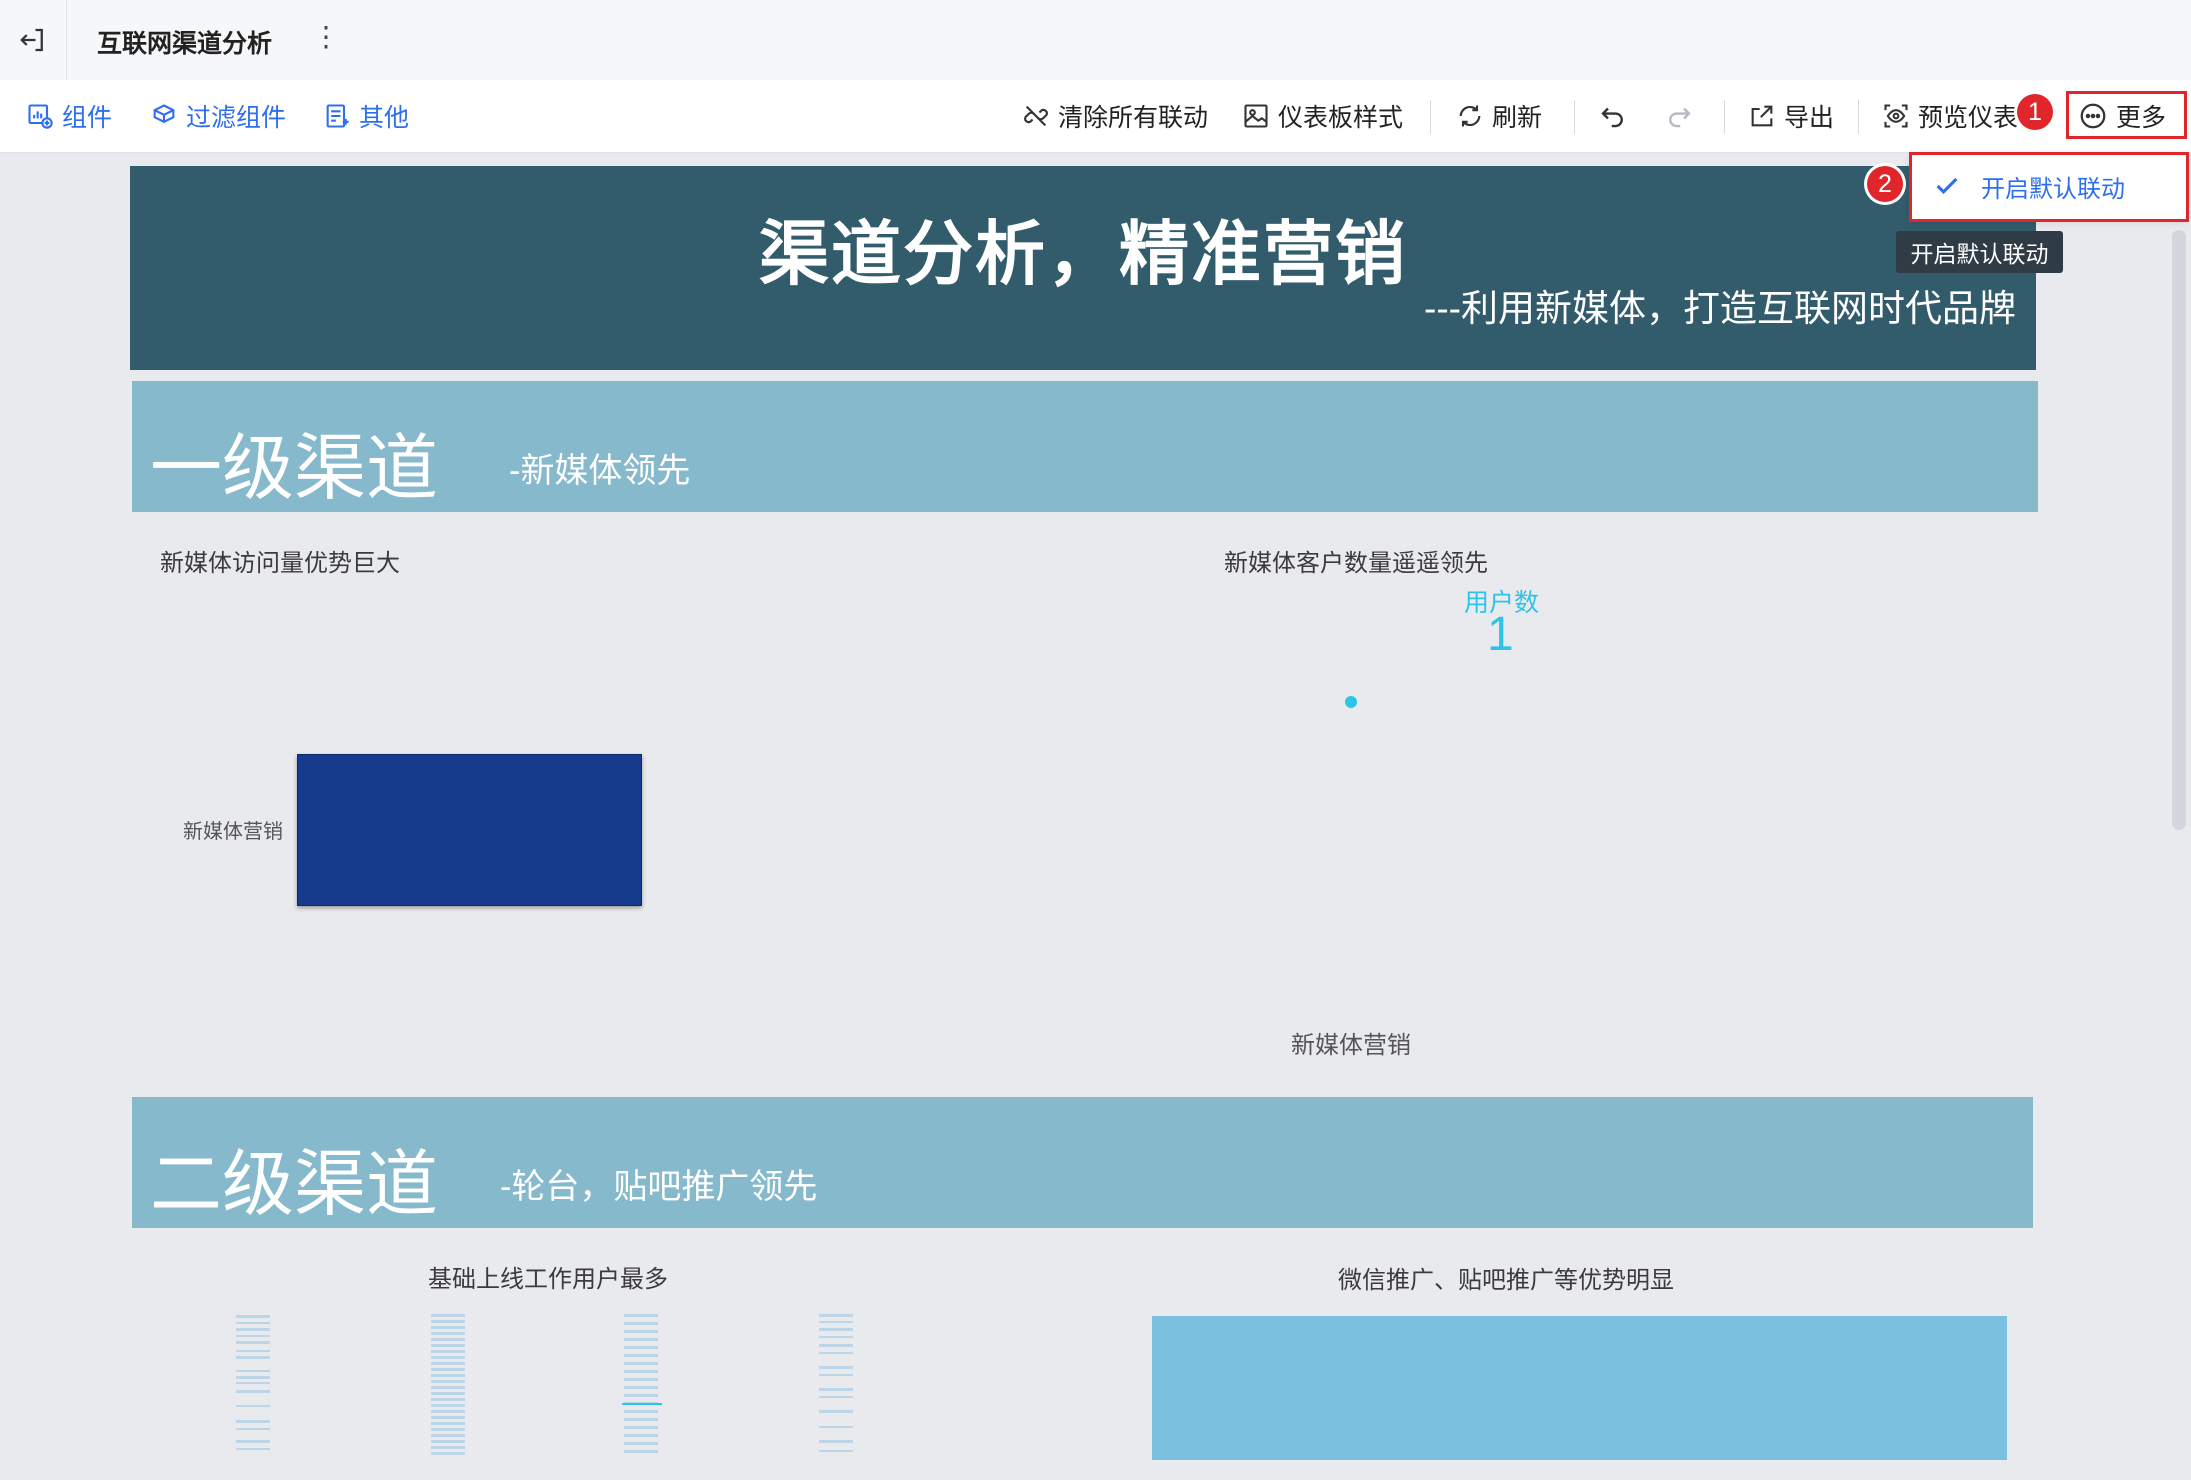 Image resolution: width=2191 pixels, height=1480 pixels. Describe the element at coordinates (164, 114) in the screenshot. I see `filter-icon` at that location.